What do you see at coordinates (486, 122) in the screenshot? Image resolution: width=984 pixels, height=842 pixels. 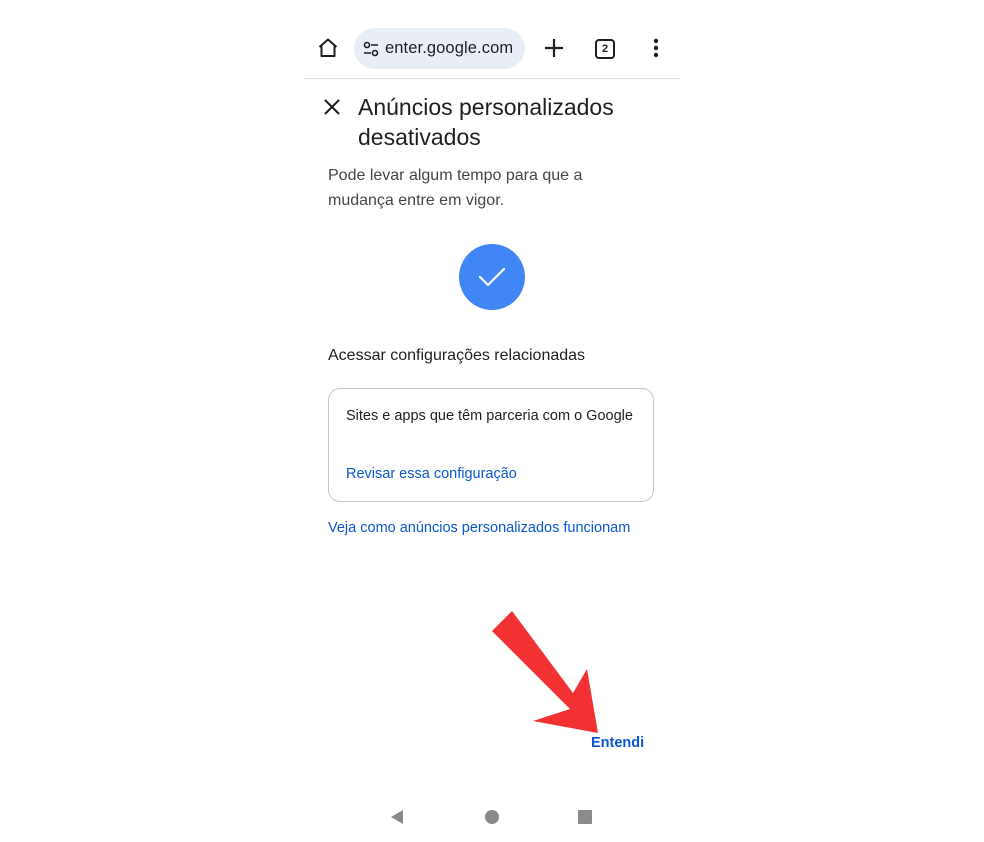 I see `page-title: Anúncios personalizados desativados` at bounding box center [486, 122].